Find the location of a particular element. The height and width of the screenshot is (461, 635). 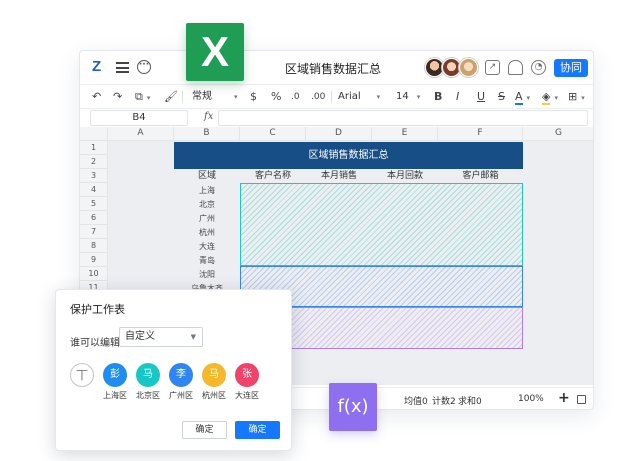

format-painter-icon: 🖌 is located at coordinates (171, 97).